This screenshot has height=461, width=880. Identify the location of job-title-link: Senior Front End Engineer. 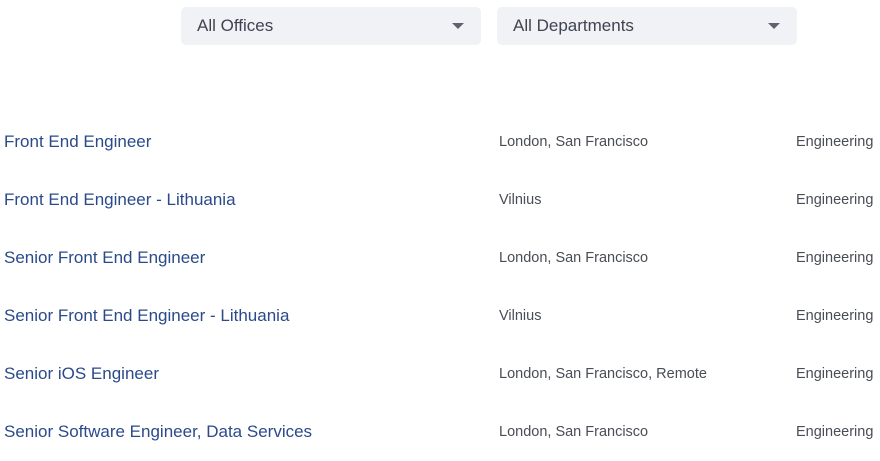
(104, 258).